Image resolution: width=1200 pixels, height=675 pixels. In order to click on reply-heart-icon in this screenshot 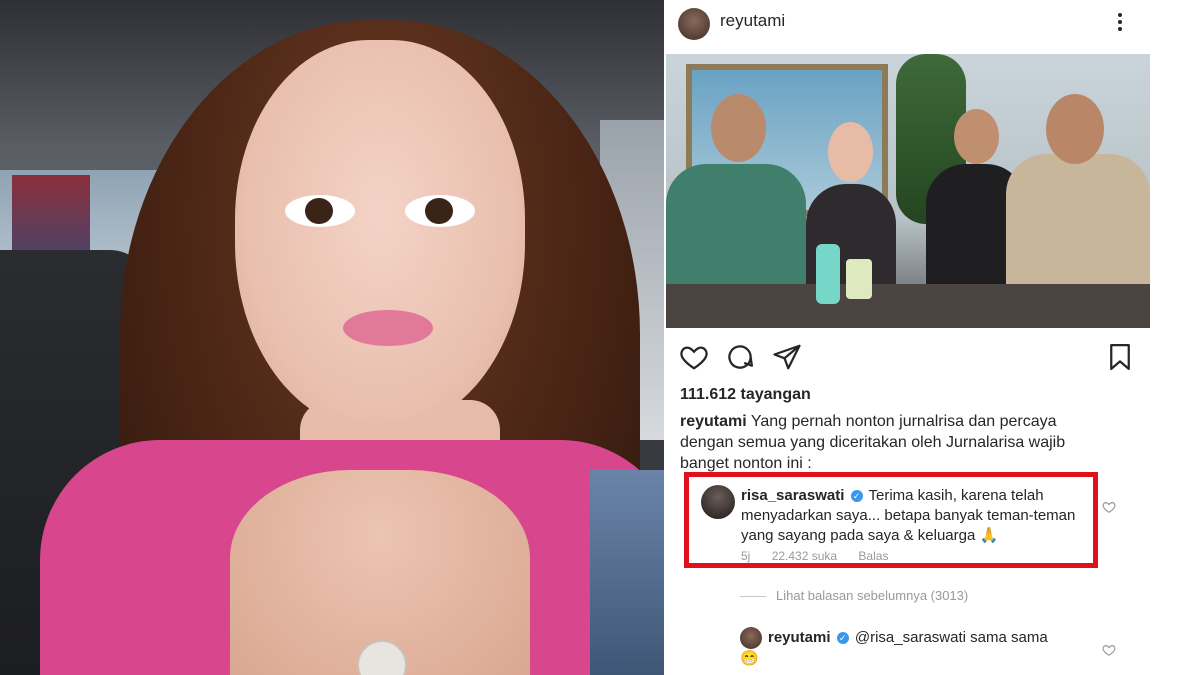, I will do `click(1109, 650)`.